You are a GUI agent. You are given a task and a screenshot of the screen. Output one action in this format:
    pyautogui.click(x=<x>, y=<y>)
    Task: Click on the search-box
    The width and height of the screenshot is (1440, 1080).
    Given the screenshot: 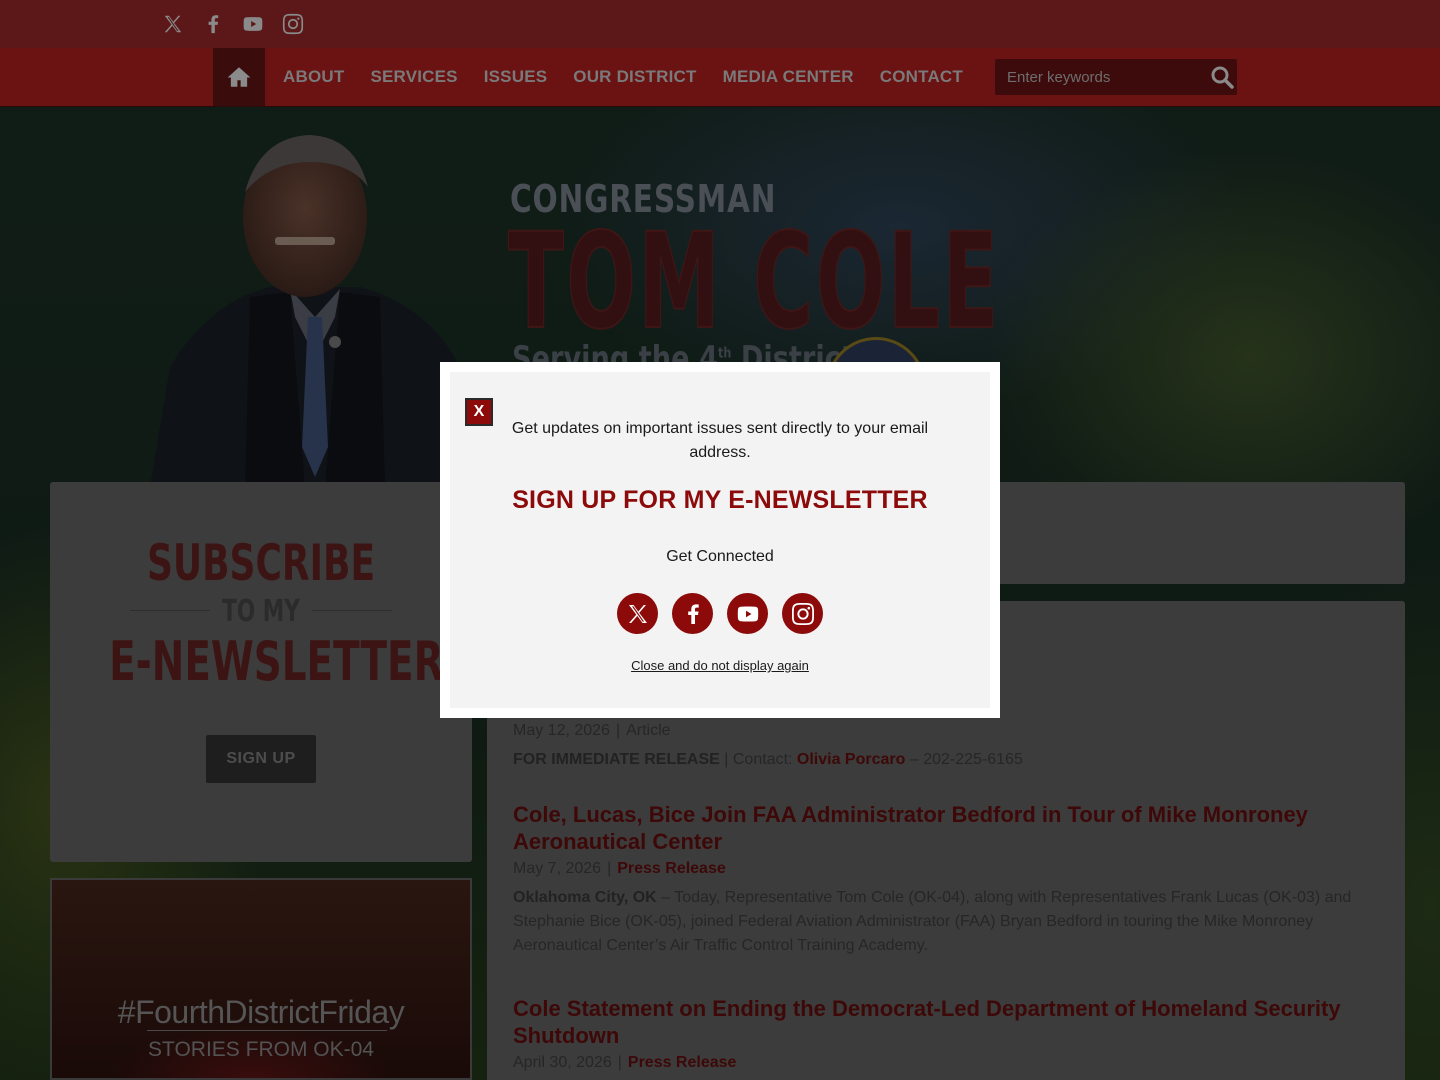 What is the action you would take?
    pyautogui.click(x=1116, y=77)
    